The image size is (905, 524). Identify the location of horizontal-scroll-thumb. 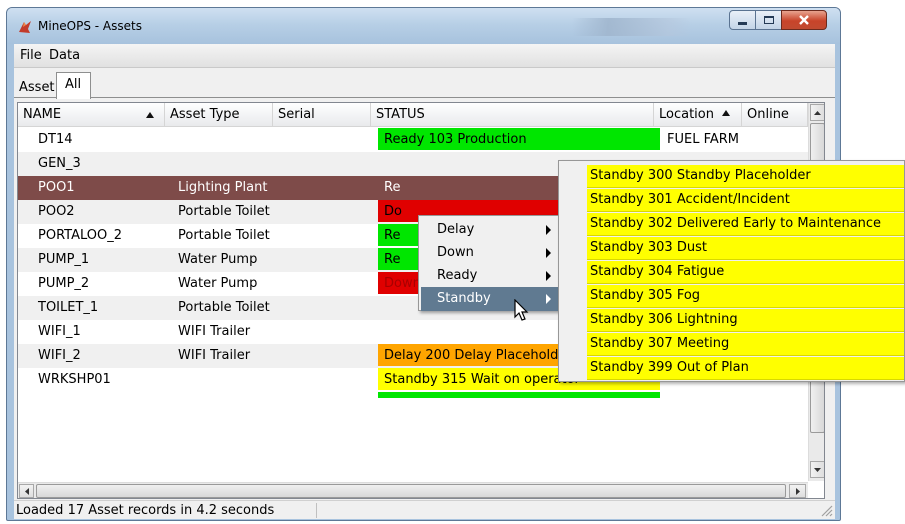
(411, 491).